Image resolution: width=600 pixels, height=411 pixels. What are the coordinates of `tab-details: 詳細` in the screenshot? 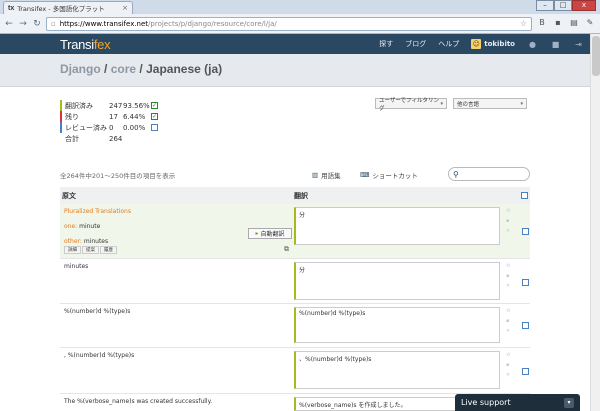 It's located at (72, 250).